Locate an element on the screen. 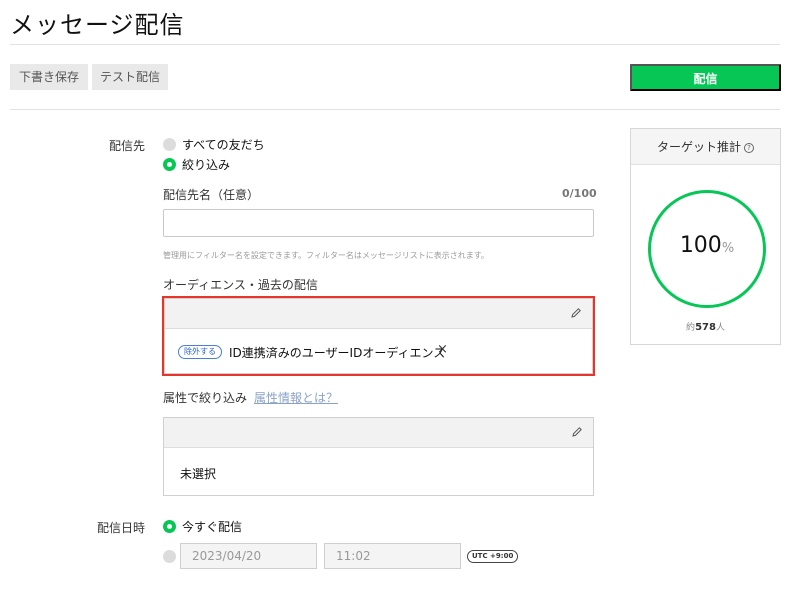 Image resolution: width=800 pixels, height=595 pixels. recipients-label: 配信先 is located at coordinates (126, 146).